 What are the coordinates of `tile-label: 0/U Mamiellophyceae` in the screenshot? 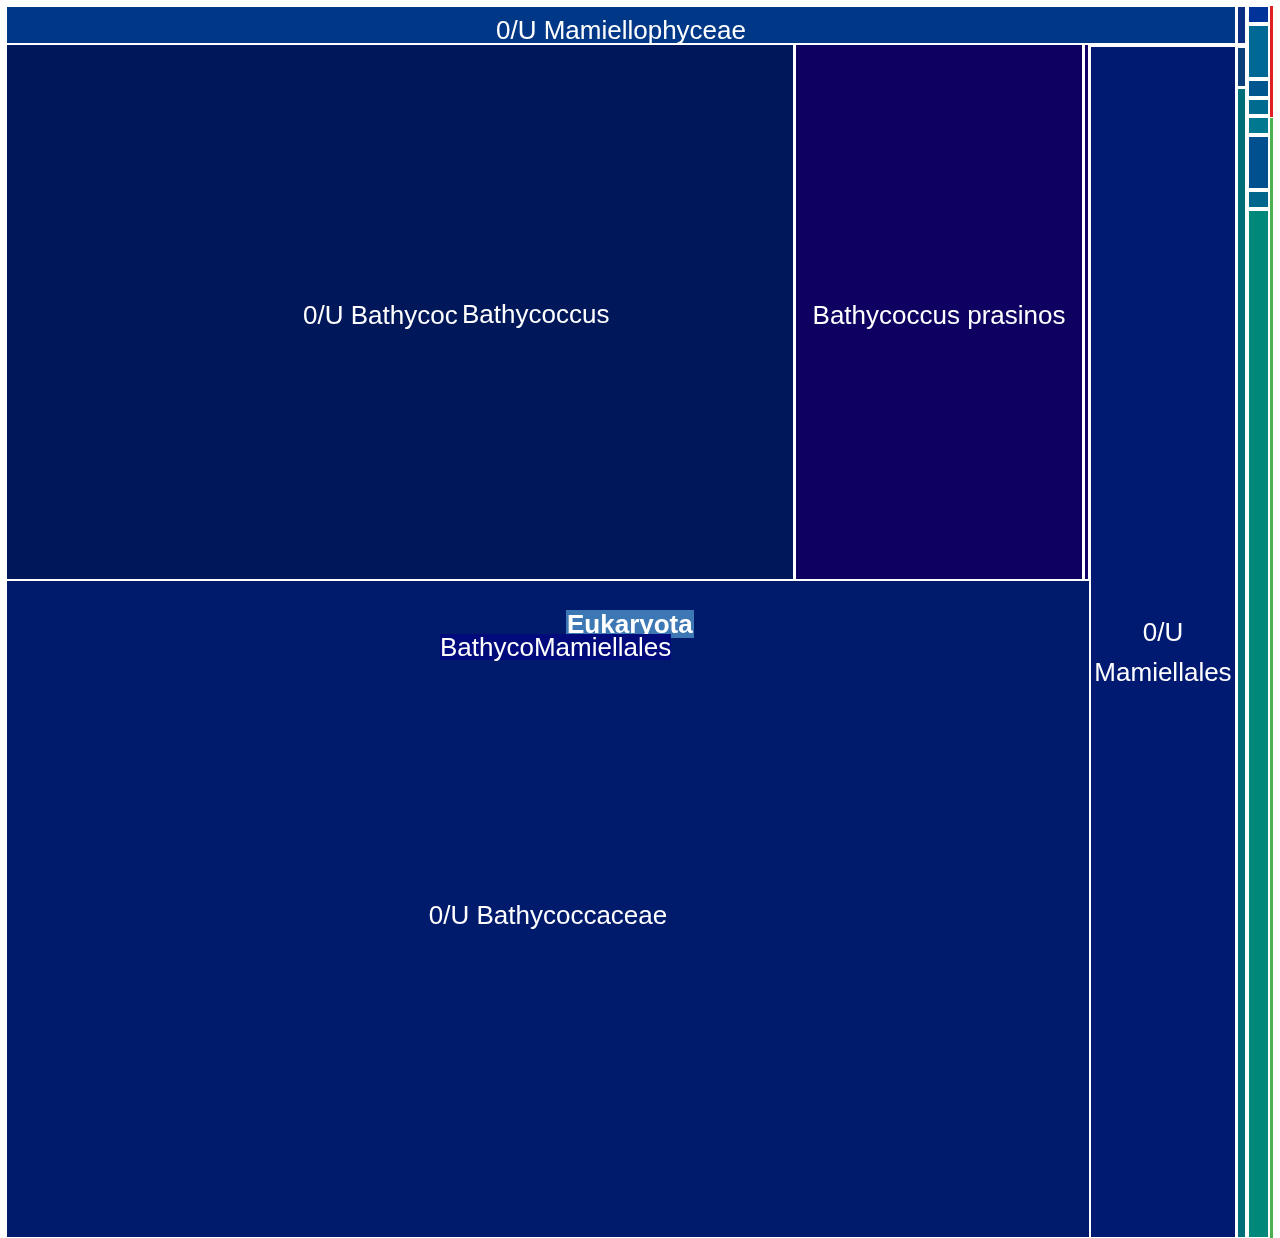 It's located at (621, 30).